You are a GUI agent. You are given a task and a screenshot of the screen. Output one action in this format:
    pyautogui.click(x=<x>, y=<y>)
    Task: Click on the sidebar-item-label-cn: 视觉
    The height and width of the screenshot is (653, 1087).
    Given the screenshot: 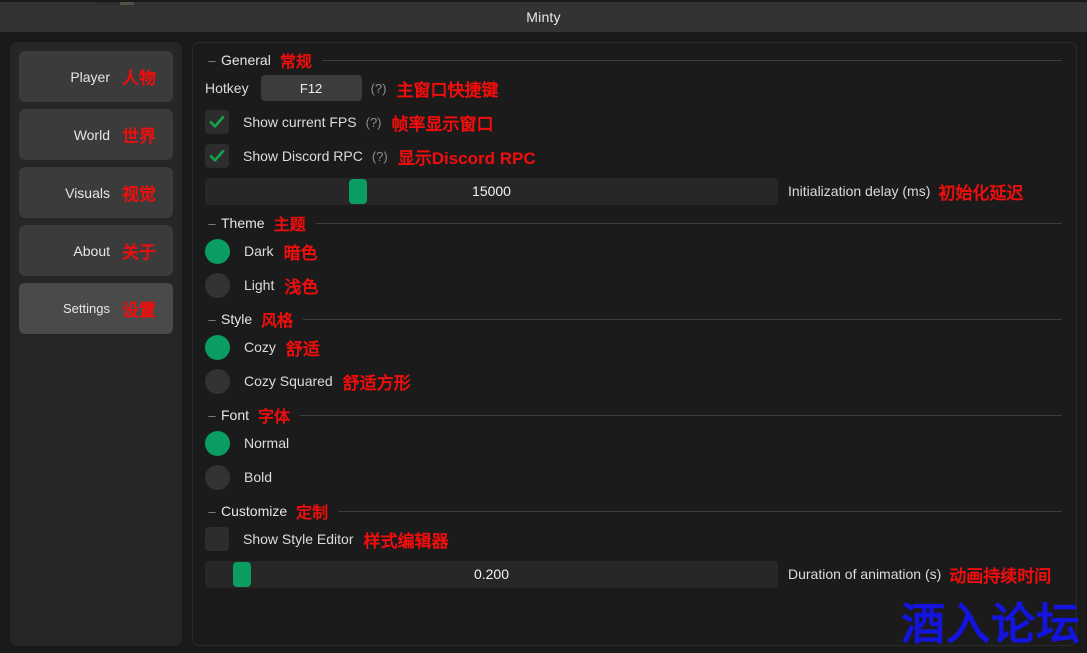 What is the action you would take?
    pyautogui.click(x=139, y=194)
    